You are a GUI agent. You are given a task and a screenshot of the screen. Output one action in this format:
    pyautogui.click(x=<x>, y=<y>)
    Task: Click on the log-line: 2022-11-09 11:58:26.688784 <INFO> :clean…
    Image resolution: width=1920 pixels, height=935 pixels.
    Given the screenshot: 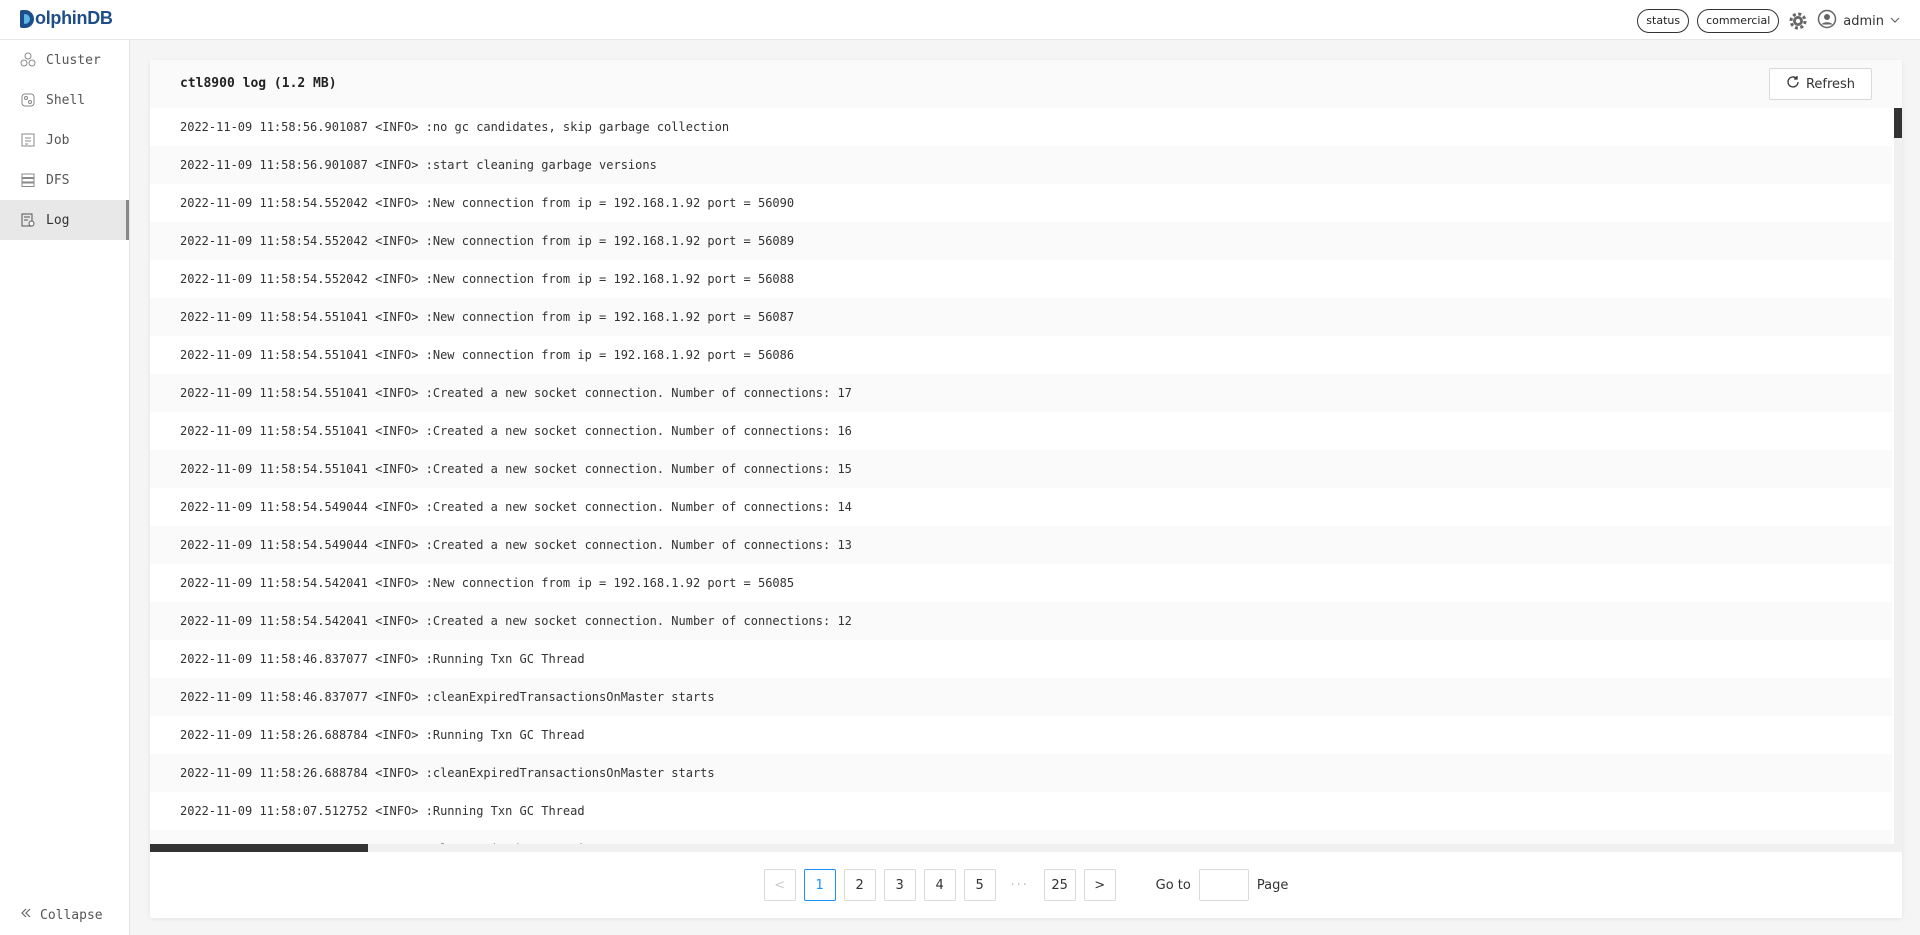 What is the action you would take?
    pyautogui.click(x=1021, y=773)
    